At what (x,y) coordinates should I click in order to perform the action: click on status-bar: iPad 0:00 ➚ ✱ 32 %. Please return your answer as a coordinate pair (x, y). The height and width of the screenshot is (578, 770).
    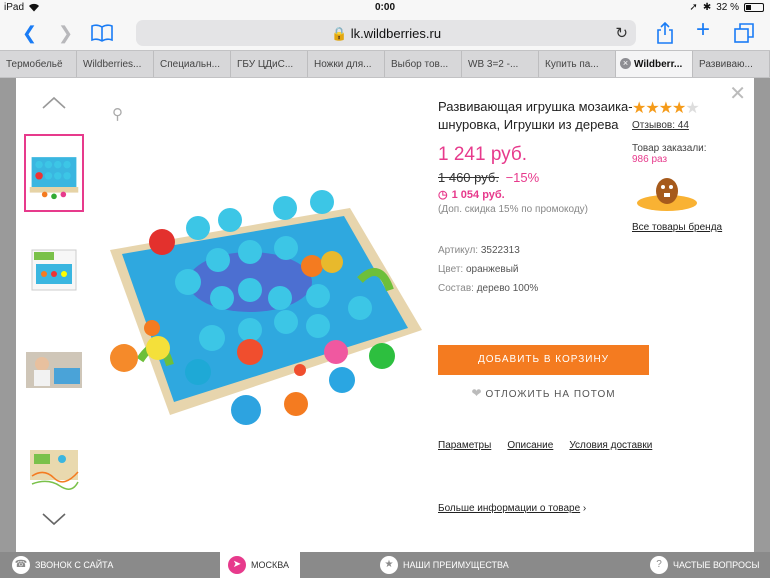
    Looking at the image, I should click on (385, 8).